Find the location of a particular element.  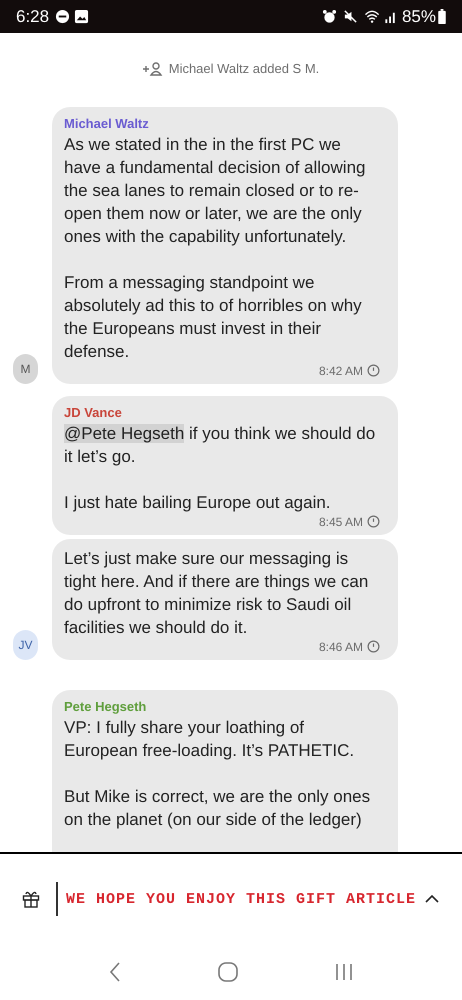

sender-name: Pete Hegseth is located at coordinates (106, 707).